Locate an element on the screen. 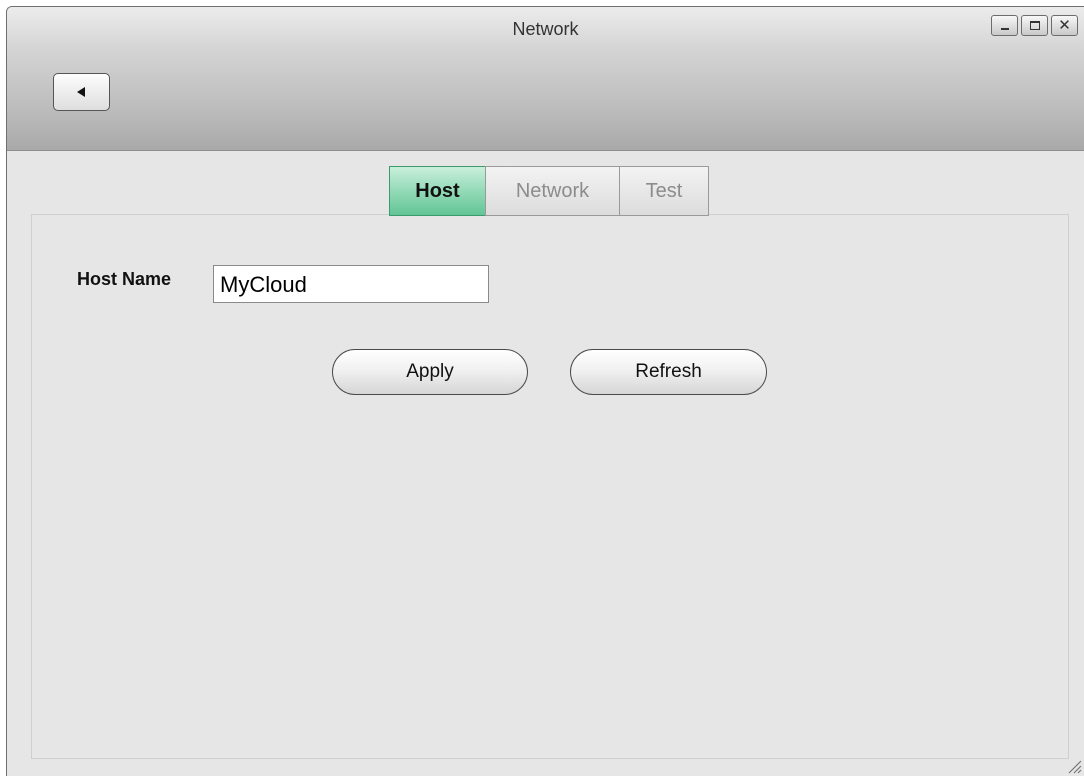 Image resolution: width=1084 pixels, height=776 pixels. close-button: ✕ is located at coordinates (1064, 25).